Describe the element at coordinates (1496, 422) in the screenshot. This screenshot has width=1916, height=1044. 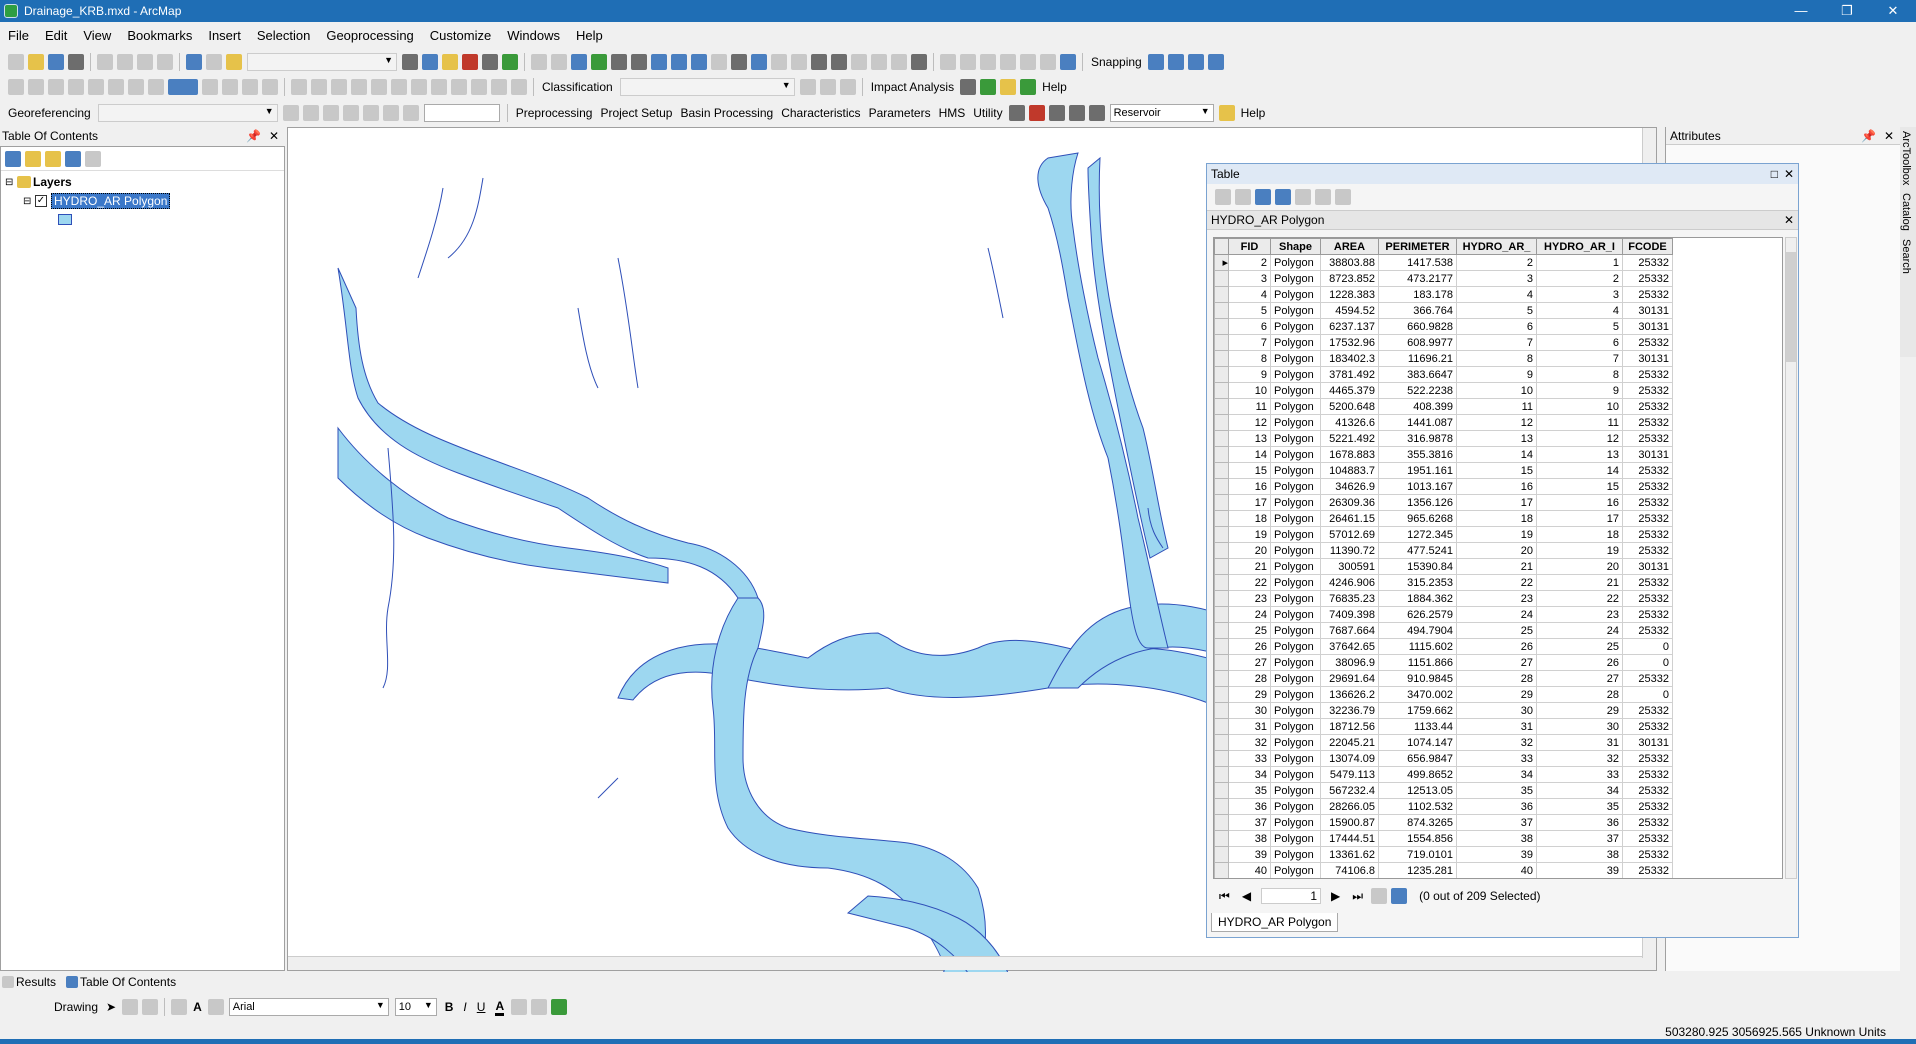
I see `table-cell: 12` at that location.